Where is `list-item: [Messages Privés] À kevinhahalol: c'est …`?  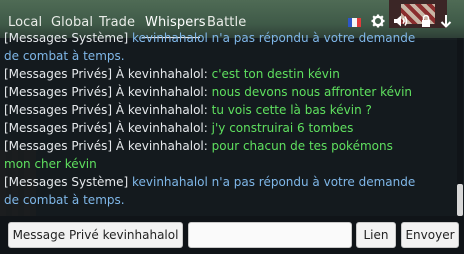 list-item: [Messages Privés] À kevinhahalol: c'est … is located at coordinates (172, 74).